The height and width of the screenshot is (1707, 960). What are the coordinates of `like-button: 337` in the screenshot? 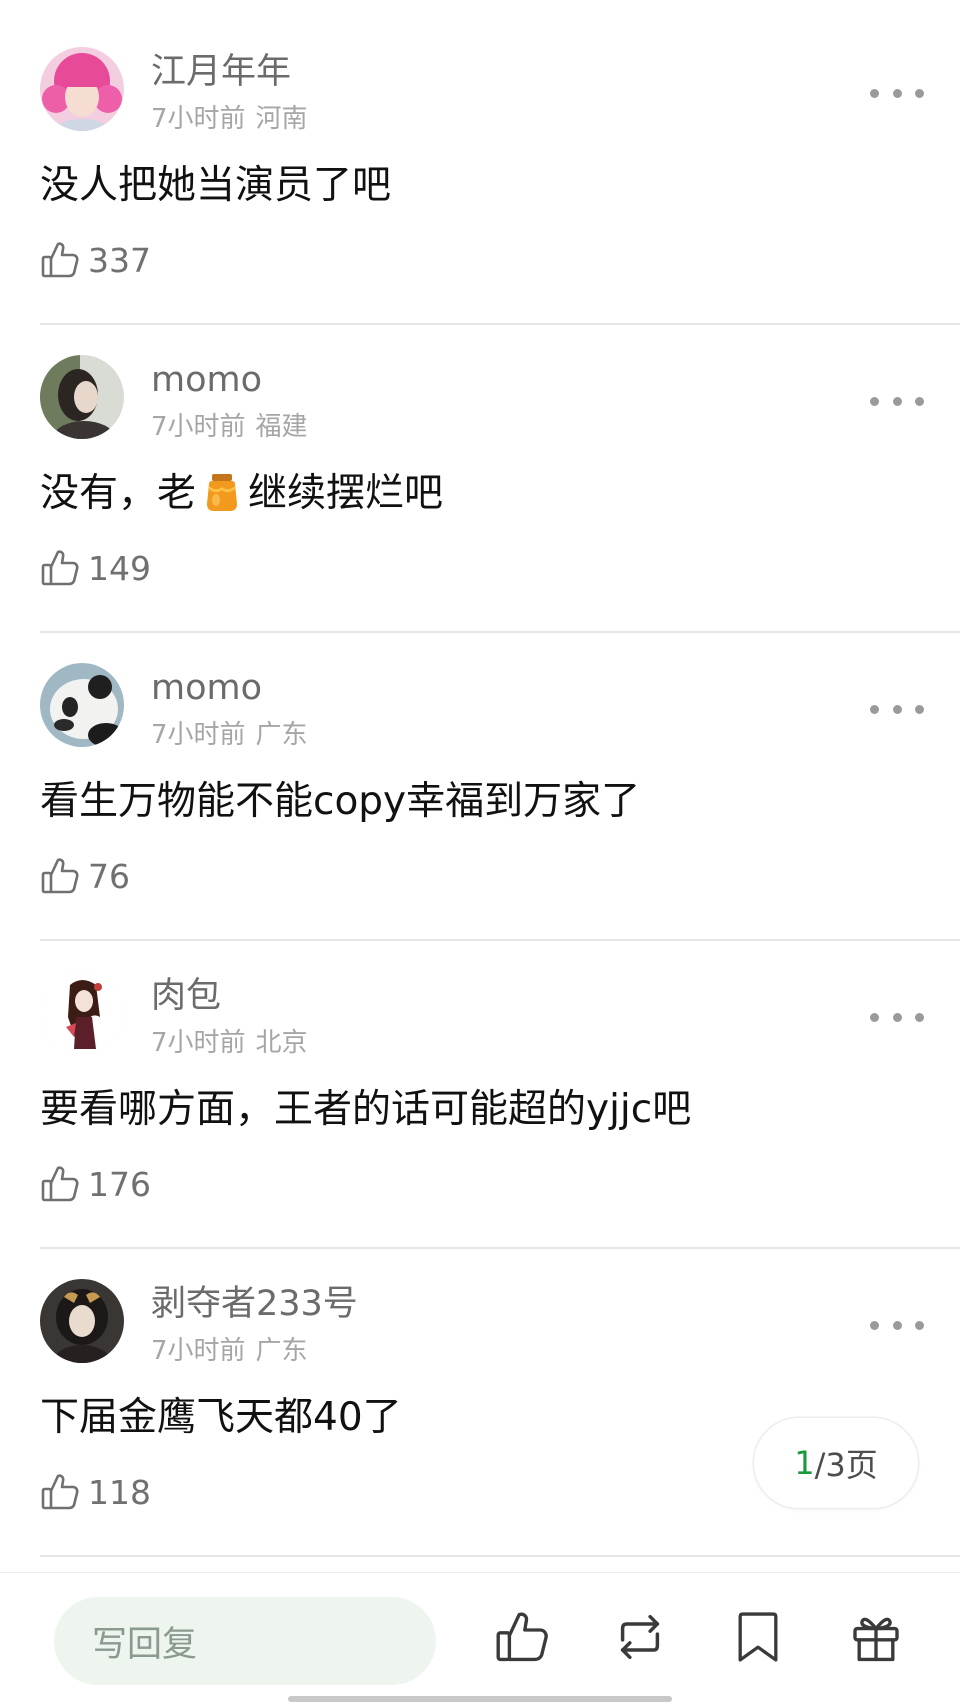 It's located at (95, 260).